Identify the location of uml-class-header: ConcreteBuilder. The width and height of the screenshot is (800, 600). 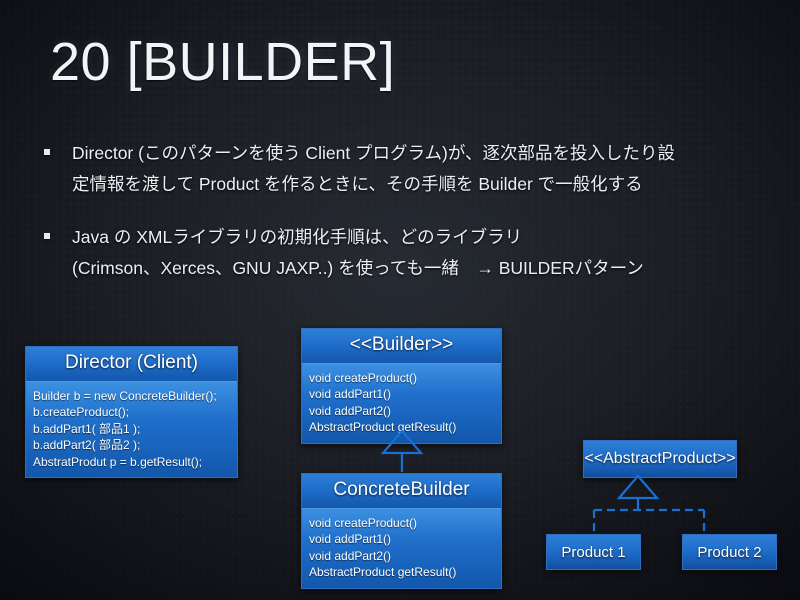
(401, 491).